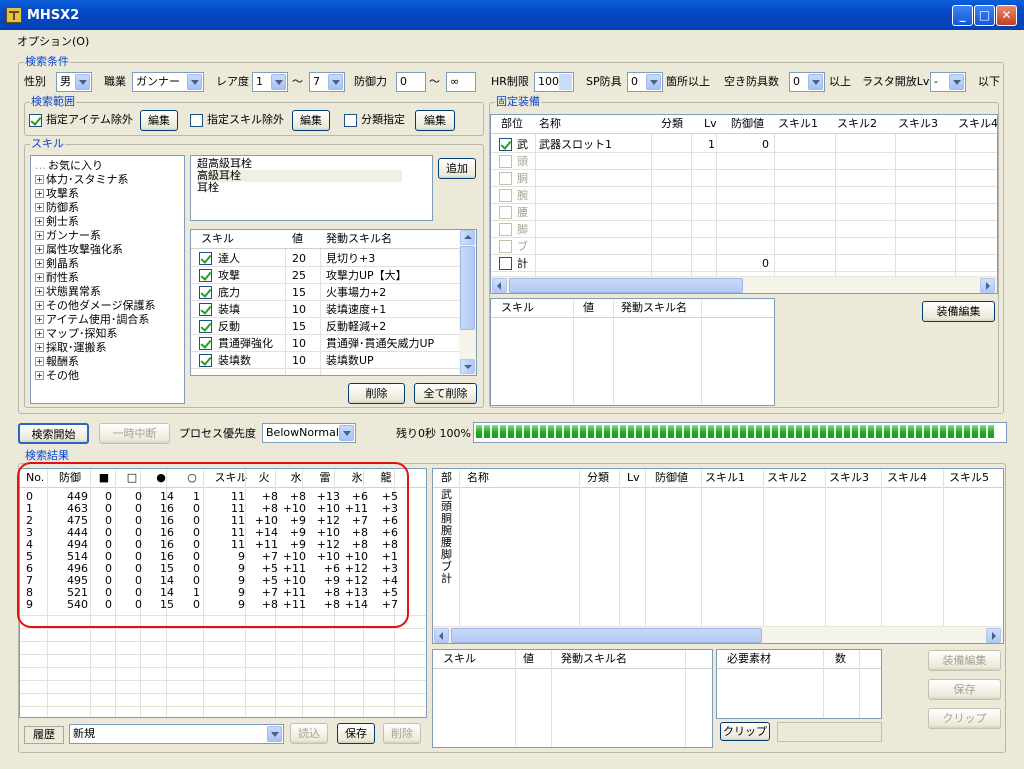  I want to click on fixed-equip-hscroll, so click(744, 284).